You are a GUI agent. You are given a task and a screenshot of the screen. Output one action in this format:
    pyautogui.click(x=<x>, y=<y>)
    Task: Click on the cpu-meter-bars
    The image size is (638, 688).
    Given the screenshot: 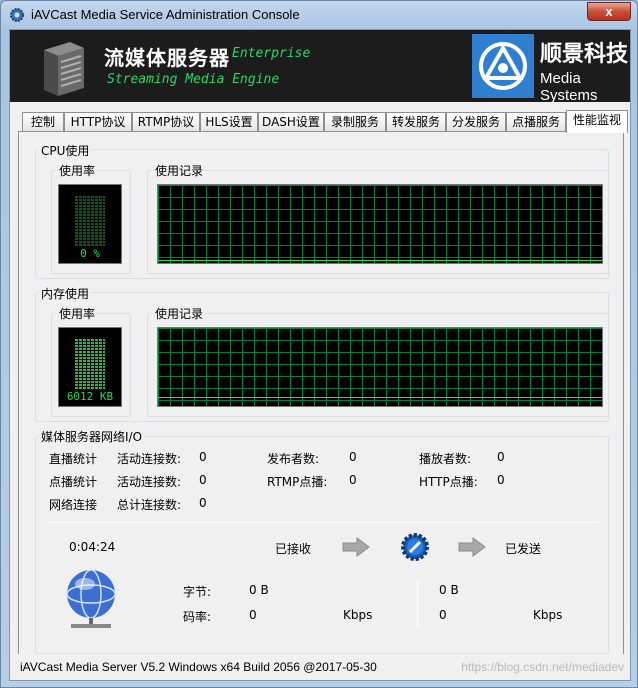 What is the action you would take?
    pyautogui.click(x=90, y=221)
    